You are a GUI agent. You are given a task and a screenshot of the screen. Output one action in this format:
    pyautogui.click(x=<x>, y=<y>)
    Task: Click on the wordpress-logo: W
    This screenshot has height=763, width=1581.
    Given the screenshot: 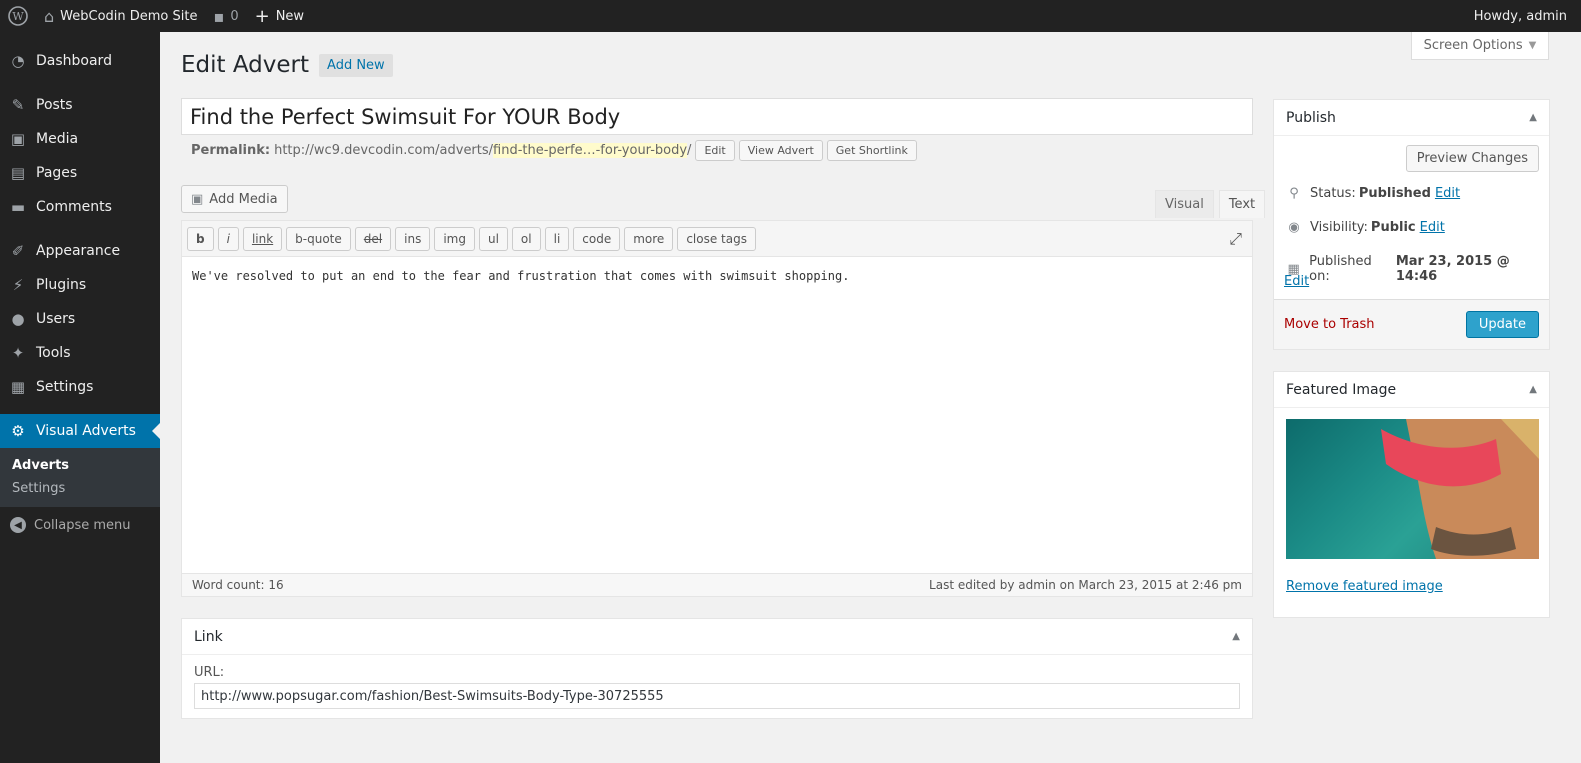 What is the action you would take?
    pyautogui.click(x=18, y=16)
    